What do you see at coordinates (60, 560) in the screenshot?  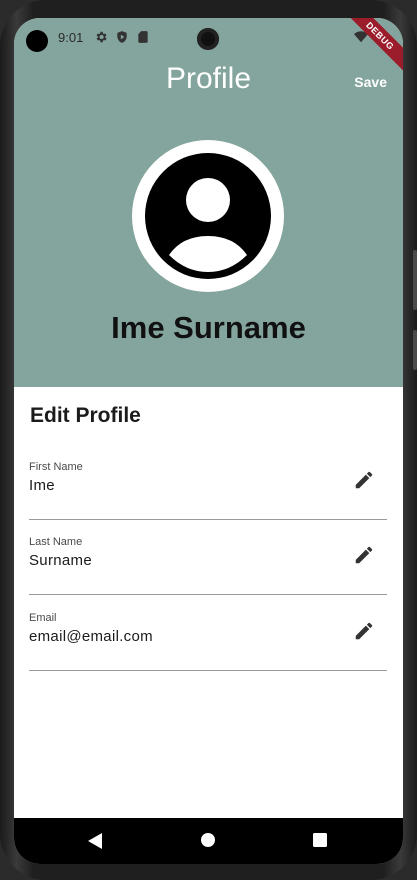 I see `last-name-value: Surname` at bounding box center [60, 560].